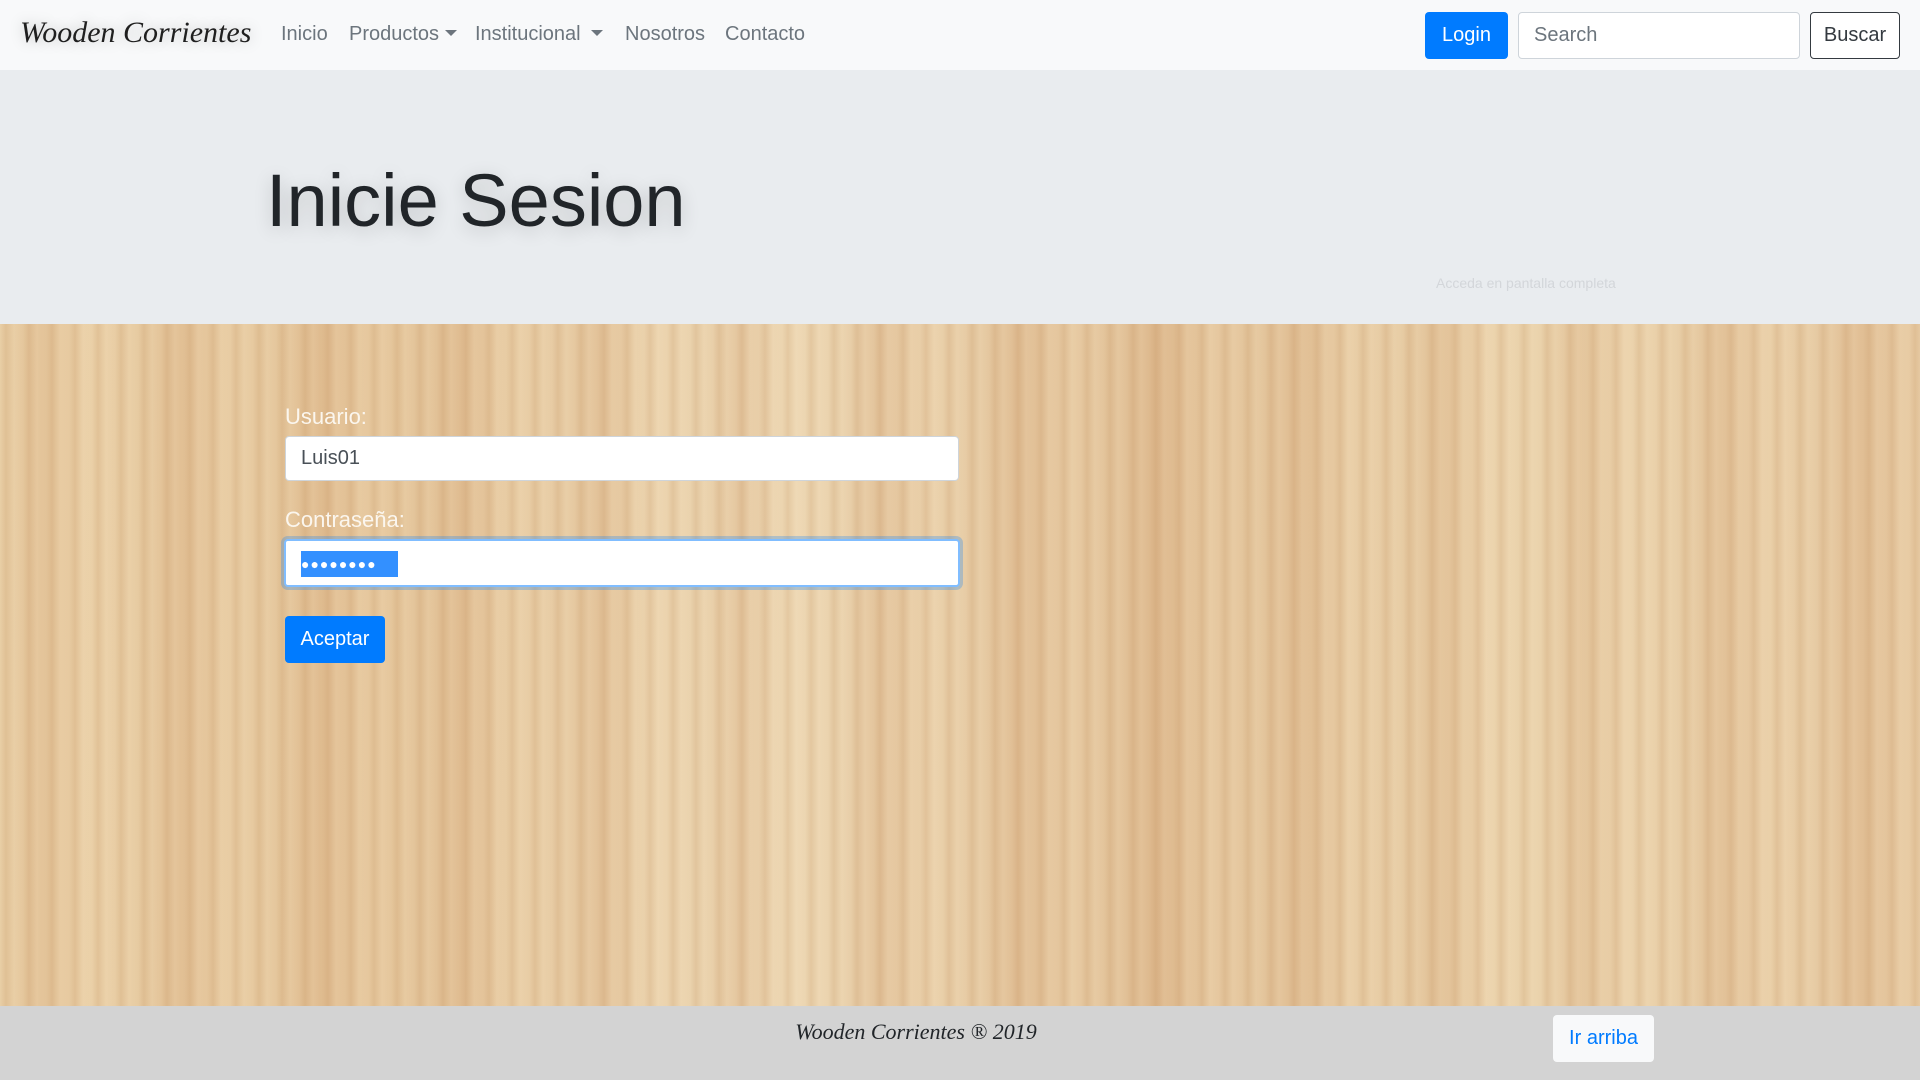 This screenshot has height=1080, width=1920. I want to click on nav-link-label: Inicio, so click(304, 34).